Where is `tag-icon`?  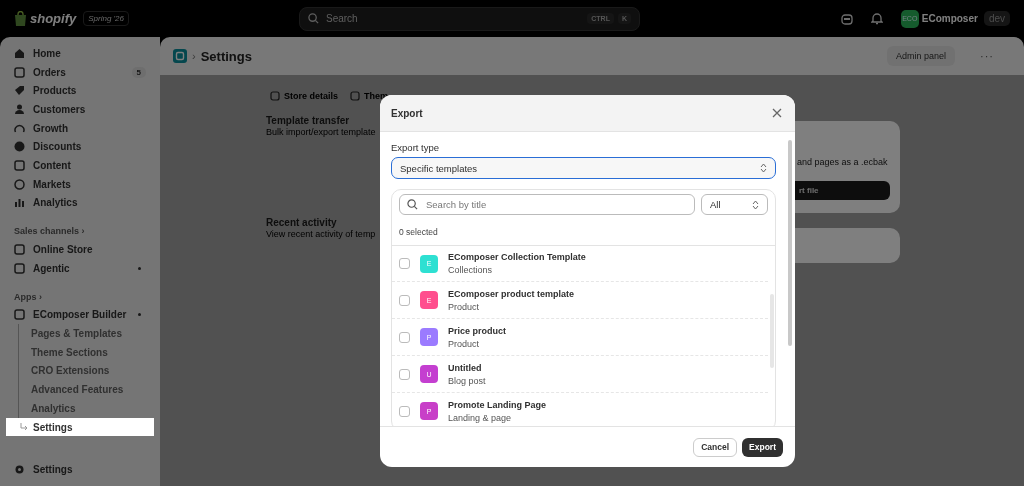
tag-icon is located at coordinates (19, 91).